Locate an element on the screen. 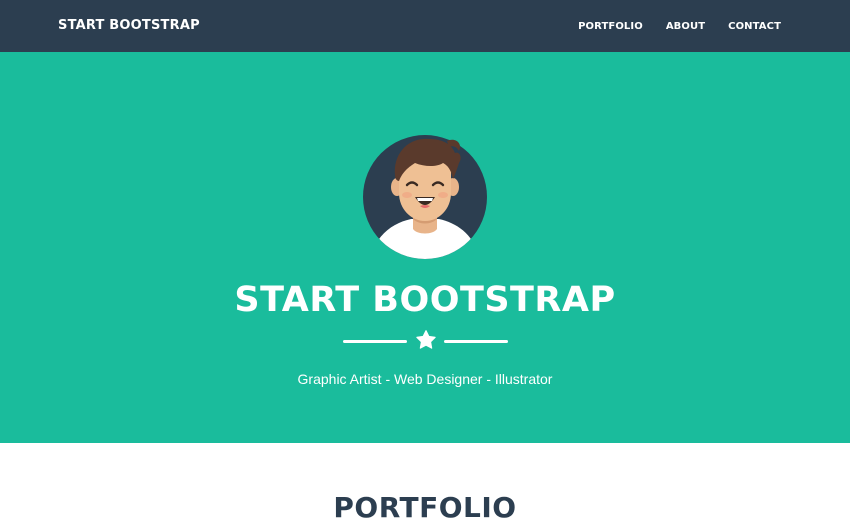 Image resolution: width=850 pixels, height=528 pixels. nav-link-portfolio: PORTFOLIO is located at coordinates (610, 26).